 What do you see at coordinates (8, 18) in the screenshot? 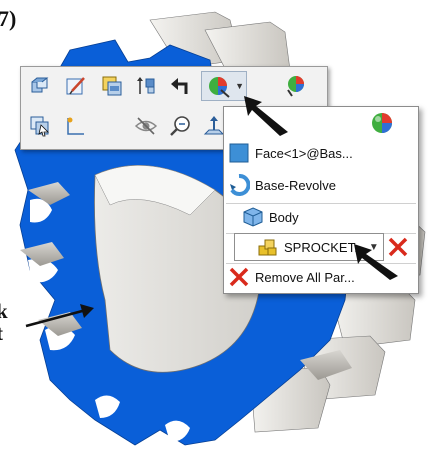
I see `step-label: 7)` at bounding box center [8, 18].